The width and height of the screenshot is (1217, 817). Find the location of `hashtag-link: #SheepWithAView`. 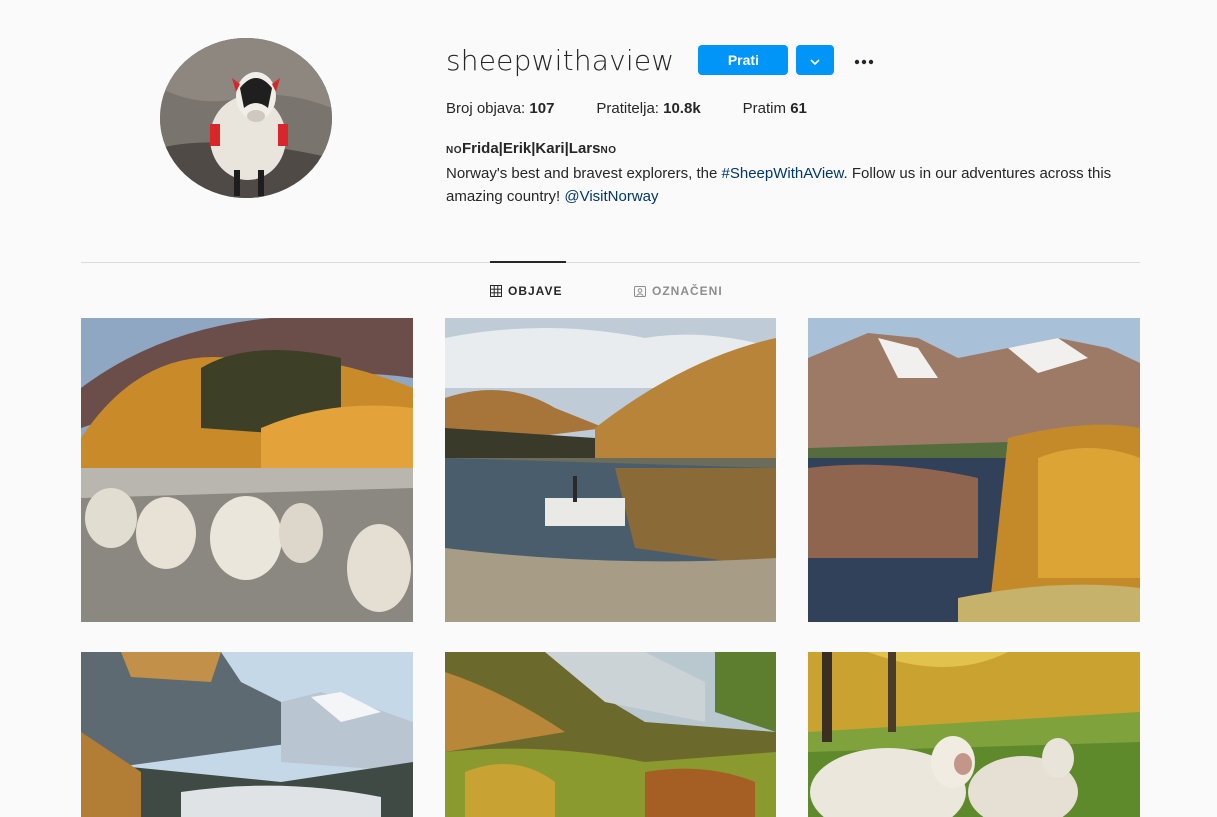

hashtag-link: #SheepWithAView is located at coordinates (783, 173).